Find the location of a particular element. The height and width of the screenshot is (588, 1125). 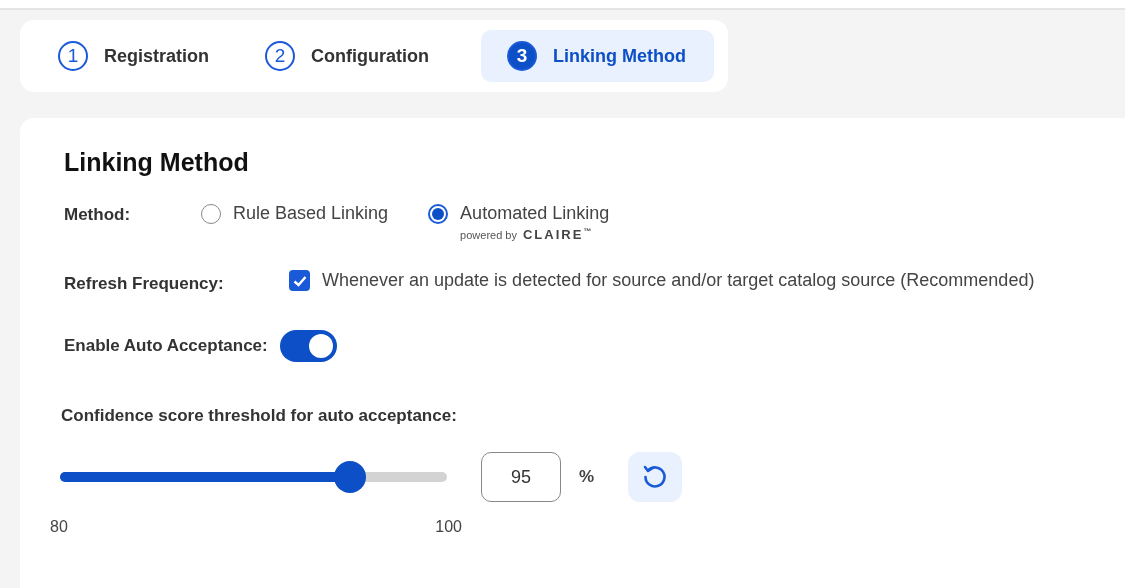

slider-min-label: 80 is located at coordinates (59, 527).